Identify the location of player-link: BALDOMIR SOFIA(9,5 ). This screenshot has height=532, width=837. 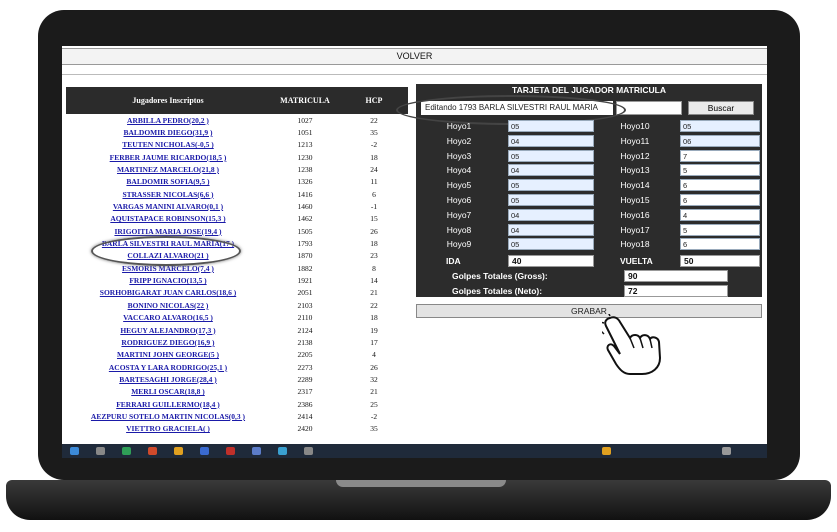
(168, 181).